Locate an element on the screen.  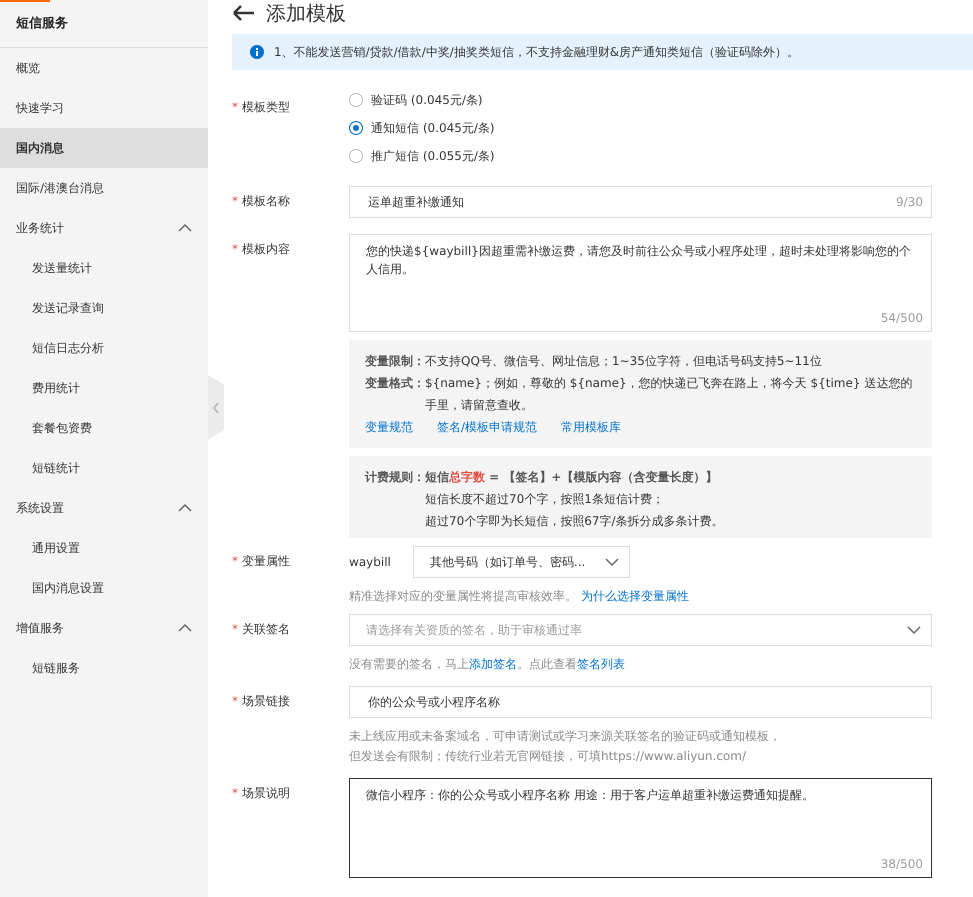
form-label: 场景说明 is located at coordinates (266, 793).